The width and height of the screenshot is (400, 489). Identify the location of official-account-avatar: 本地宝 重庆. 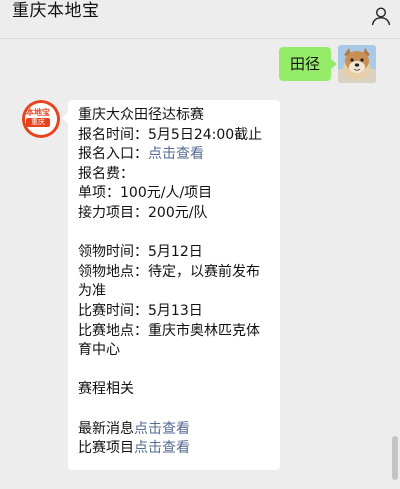
(41, 119).